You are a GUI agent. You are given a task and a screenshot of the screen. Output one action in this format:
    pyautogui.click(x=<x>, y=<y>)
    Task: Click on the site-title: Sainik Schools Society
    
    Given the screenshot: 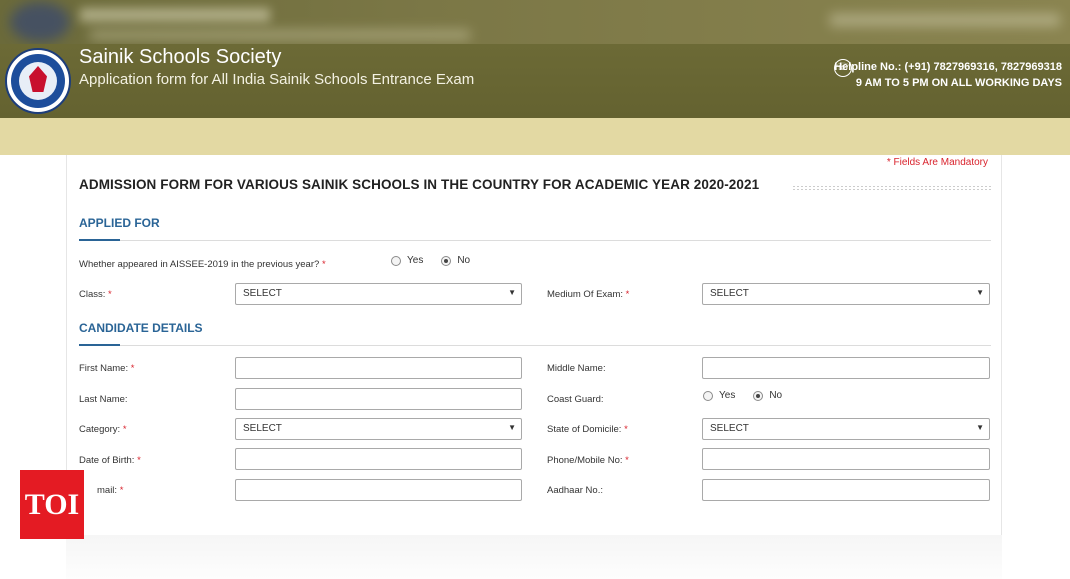 What is the action you would take?
    pyautogui.click(x=180, y=57)
    